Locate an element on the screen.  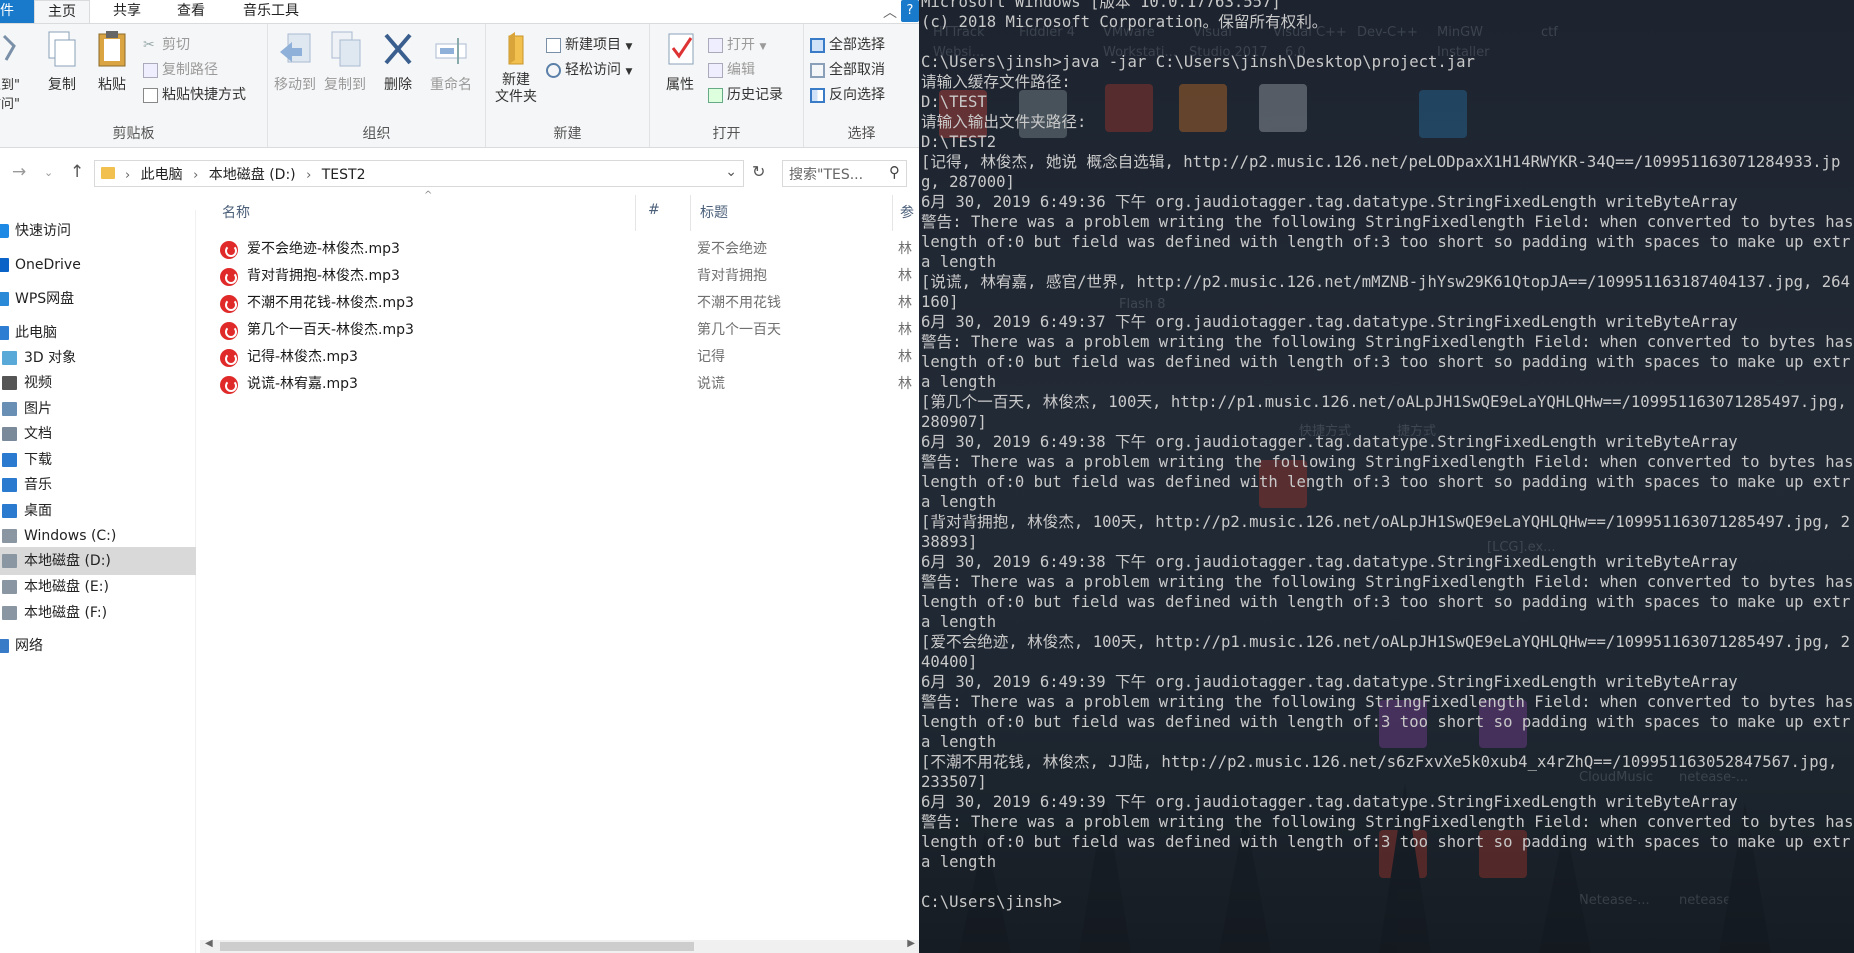
nav-item: 图片 is located at coordinates (98, 409).